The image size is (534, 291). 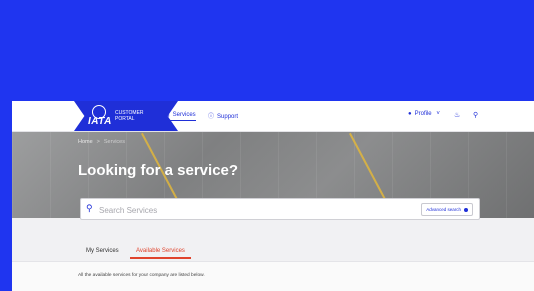 What do you see at coordinates (184, 115) in the screenshot?
I see `nav-services-label: Services` at bounding box center [184, 115].